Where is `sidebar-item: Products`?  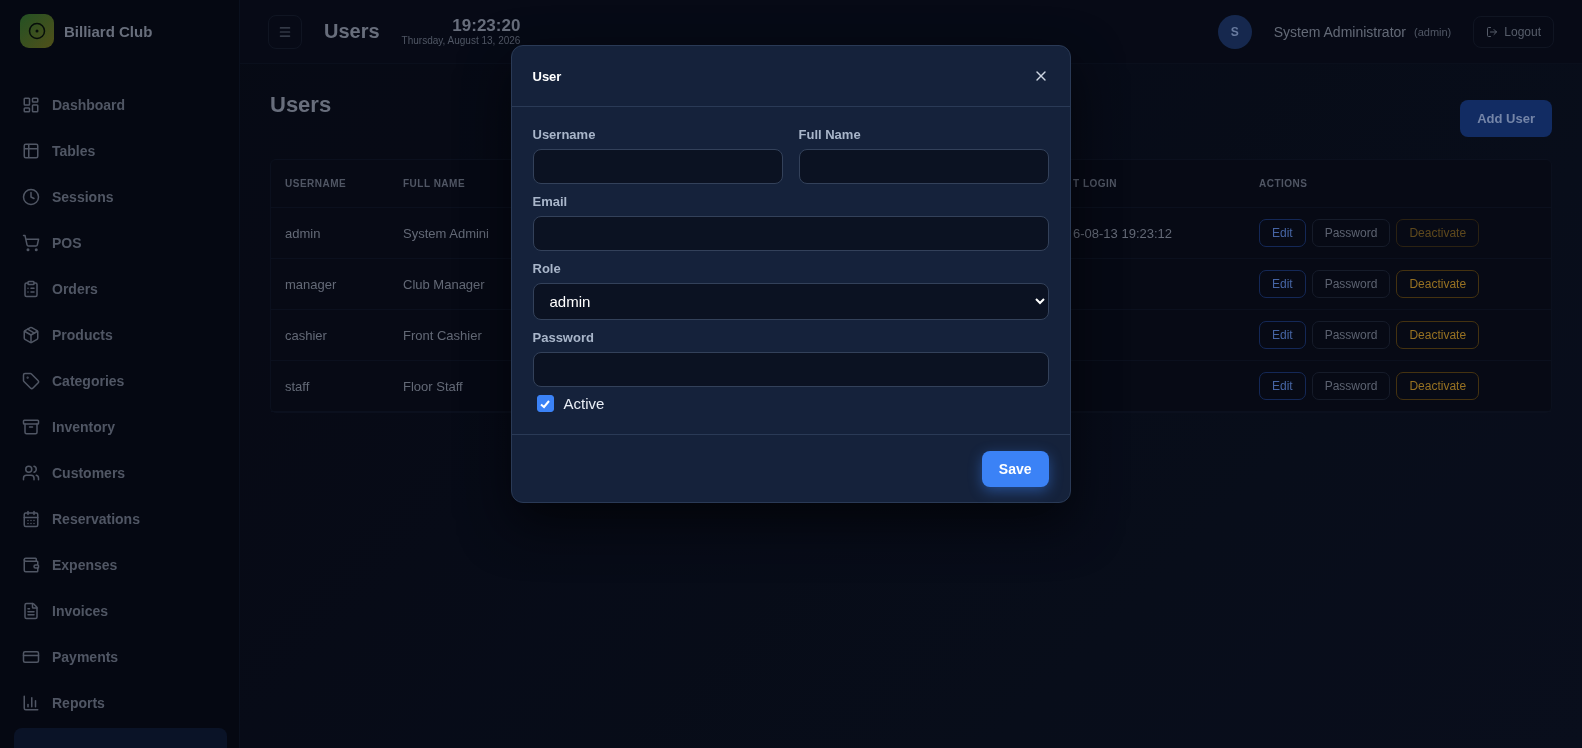 sidebar-item: Products is located at coordinates (119, 335).